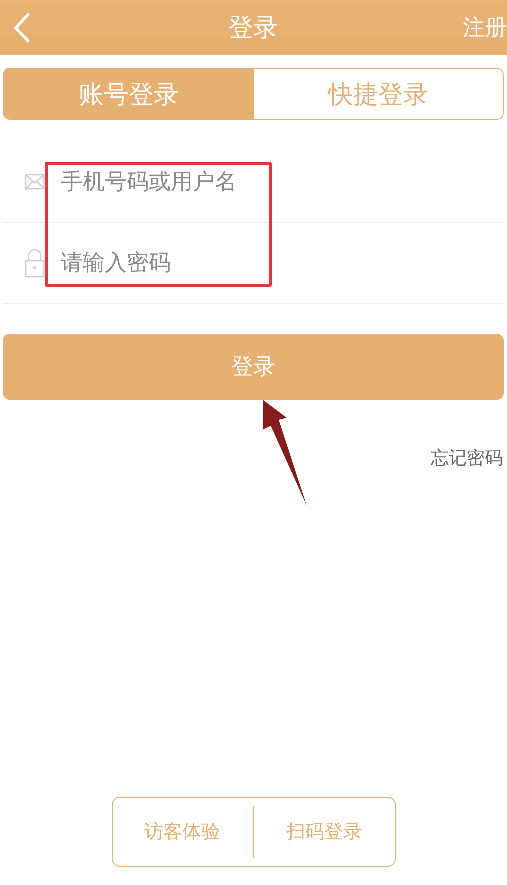 The height and width of the screenshot is (885, 507). What do you see at coordinates (35, 182) in the screenshot?
I see `envelope-icon` at bounding box center [35, 182].